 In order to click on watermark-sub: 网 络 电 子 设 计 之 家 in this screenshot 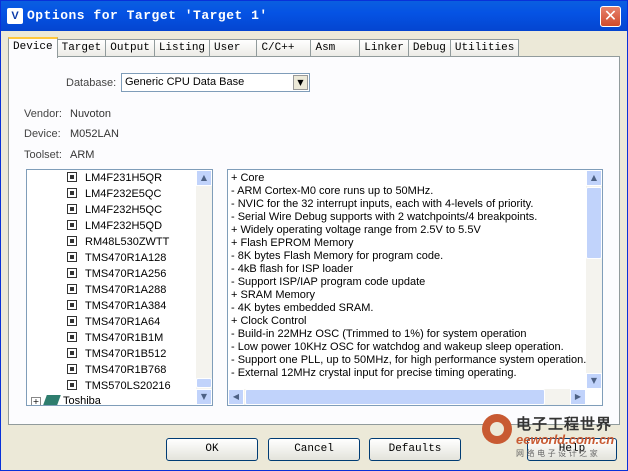, I will do `click(557, 453)`.